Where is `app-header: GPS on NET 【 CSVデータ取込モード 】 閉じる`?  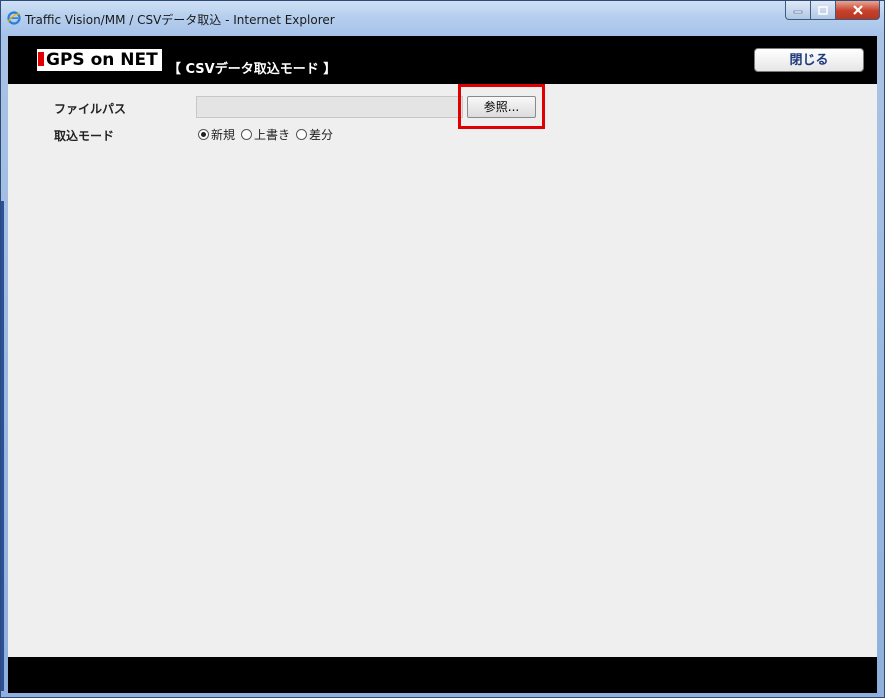 app-header: GPS on NET 【 CSVデータ取込モード 】 閉じる is located at coordinates (442, 60).